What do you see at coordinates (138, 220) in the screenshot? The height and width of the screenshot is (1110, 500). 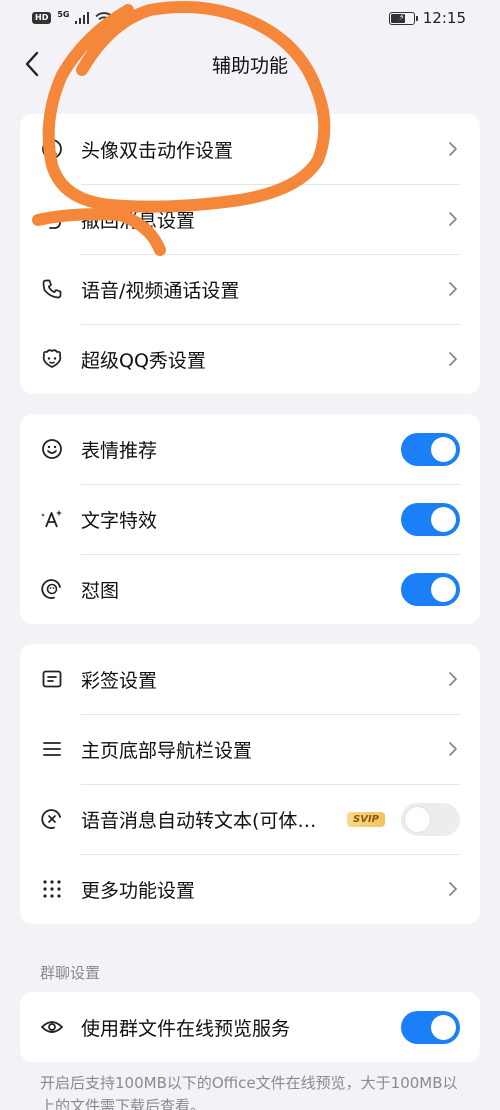 I see `row-label: 撤回消息设置` at bounding box center [138, 220].